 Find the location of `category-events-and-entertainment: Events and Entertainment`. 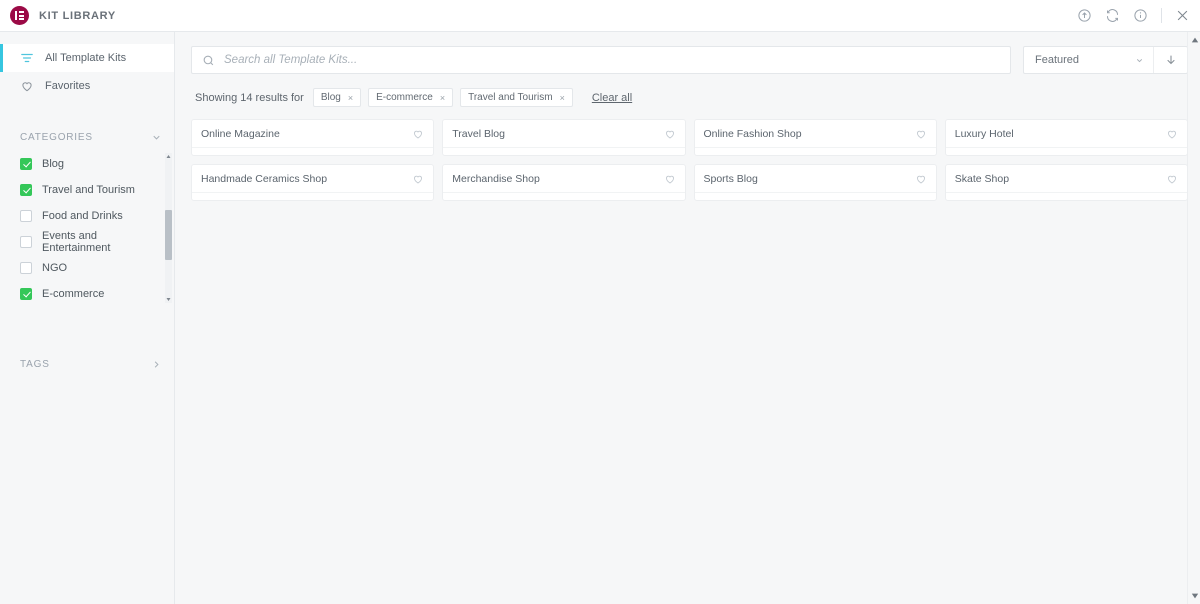

category-events-and-entertainment: Events and Entertainment is located at coordinates (90, 242).